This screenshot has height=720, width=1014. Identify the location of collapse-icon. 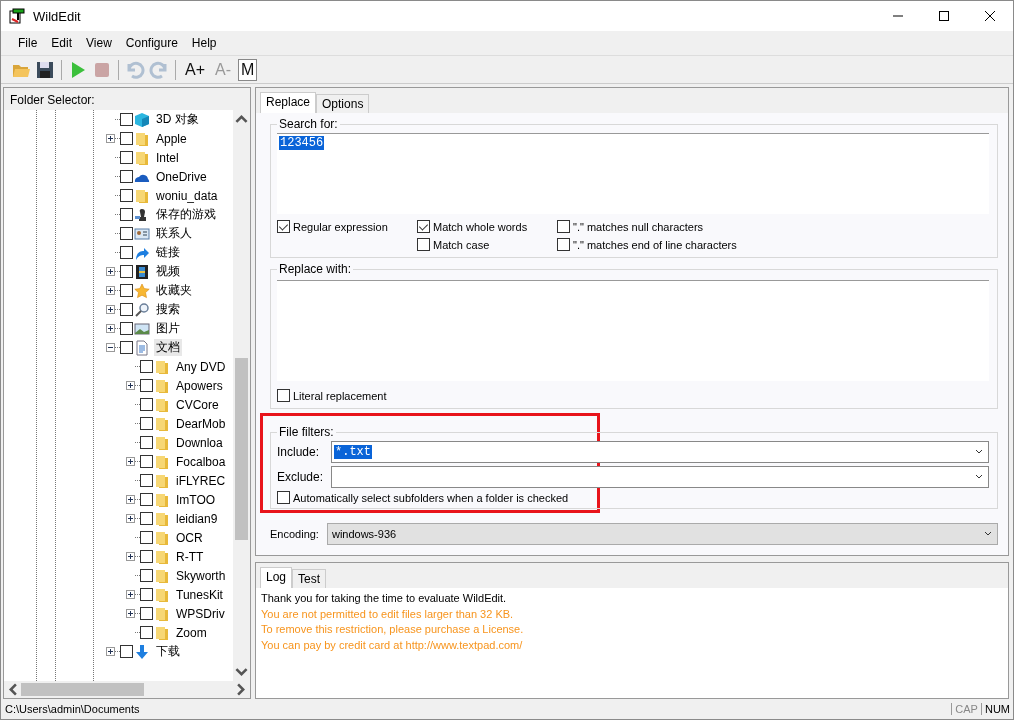
(110, 347).